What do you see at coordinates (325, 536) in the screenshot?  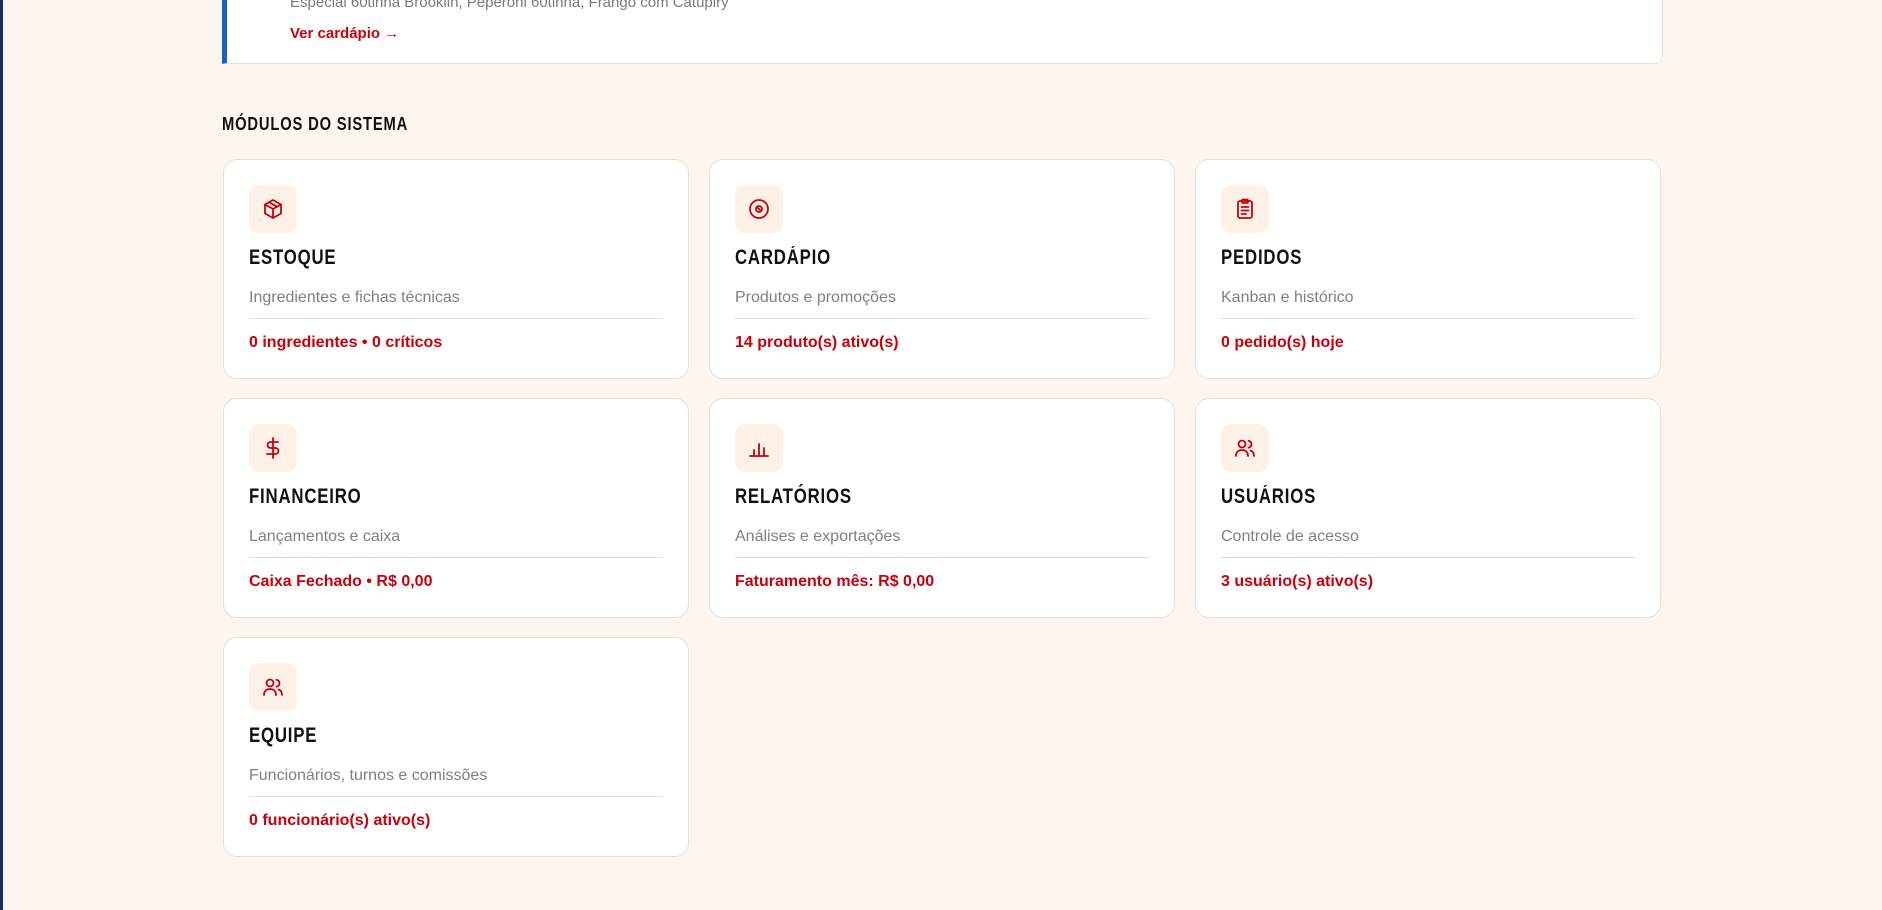 I see `module-description: Lançamentos e caixa` at bounding box center [325, 536].